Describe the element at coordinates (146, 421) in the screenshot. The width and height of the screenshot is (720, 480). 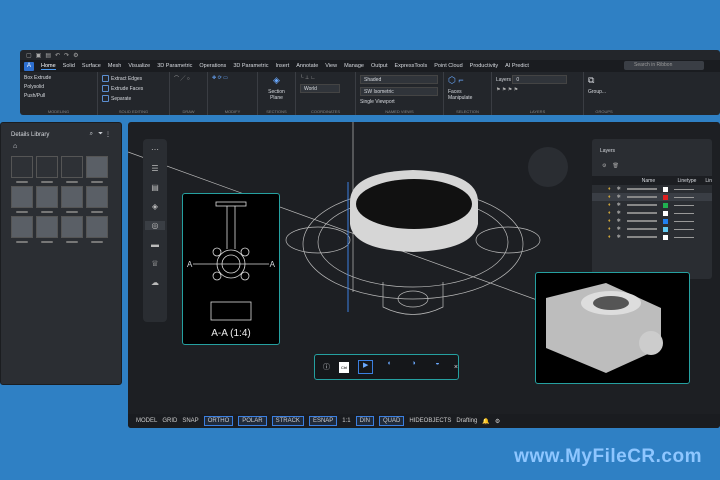
I see `model-toggle: MODEL` at that location.